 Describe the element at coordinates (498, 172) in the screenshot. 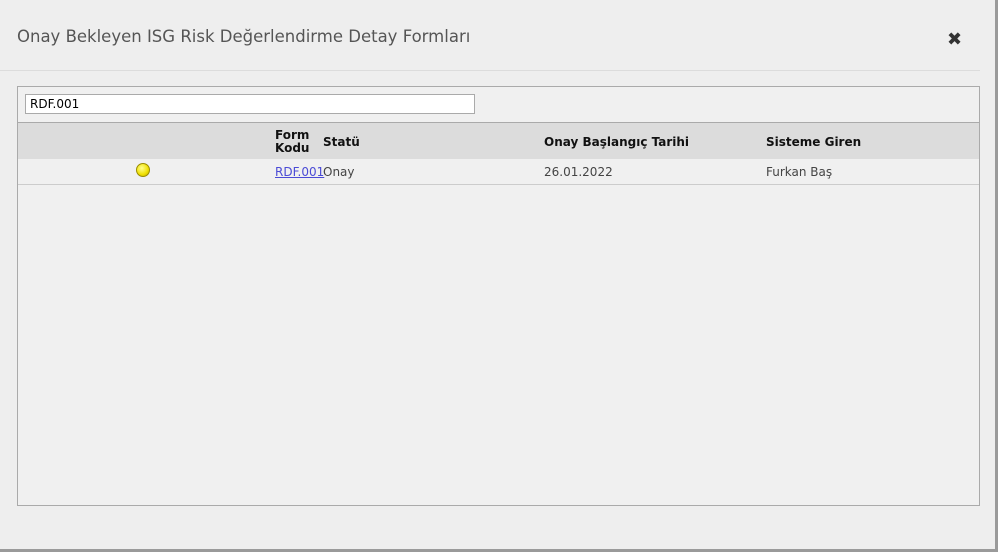

I see `table-row: RDF.001 Onay 26.01.2022 Furkan Baş` at that location.